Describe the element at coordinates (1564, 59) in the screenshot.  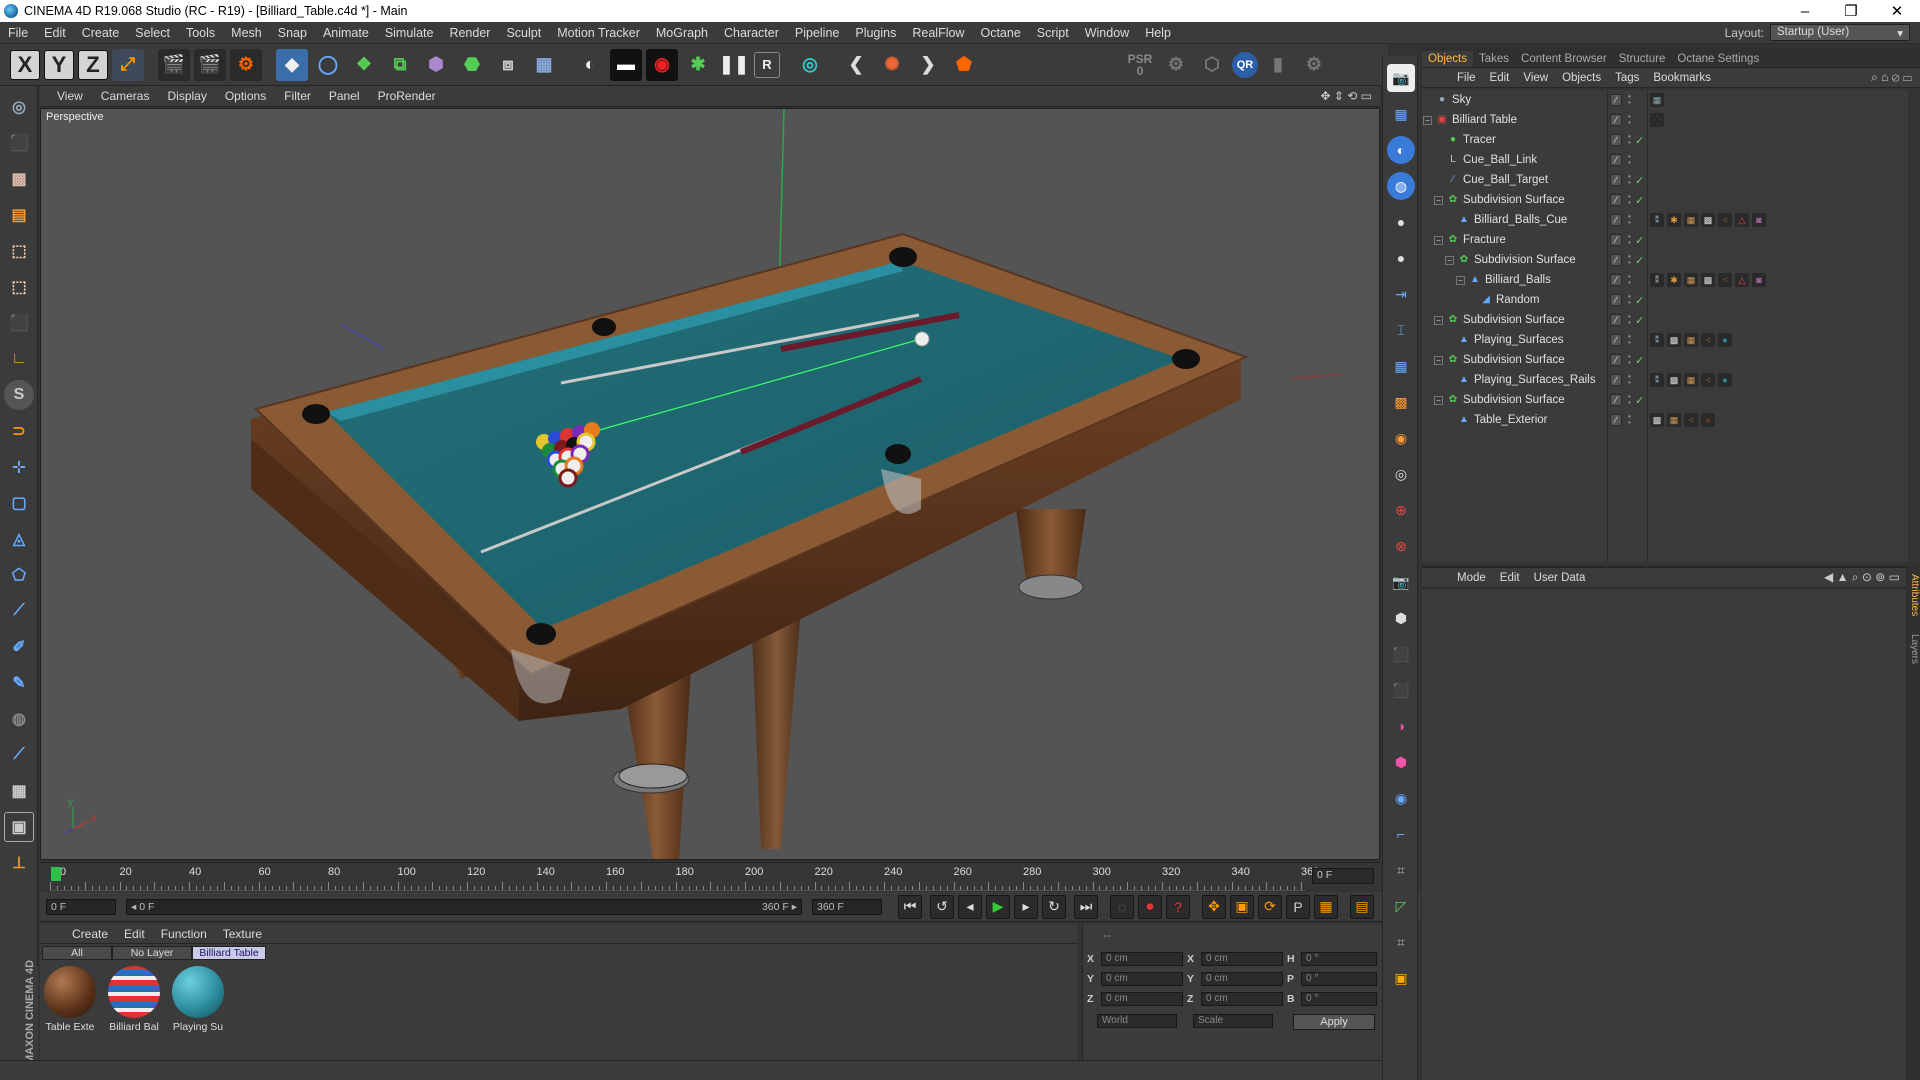
I see `tab-content-browser: Content Browser` at that location.